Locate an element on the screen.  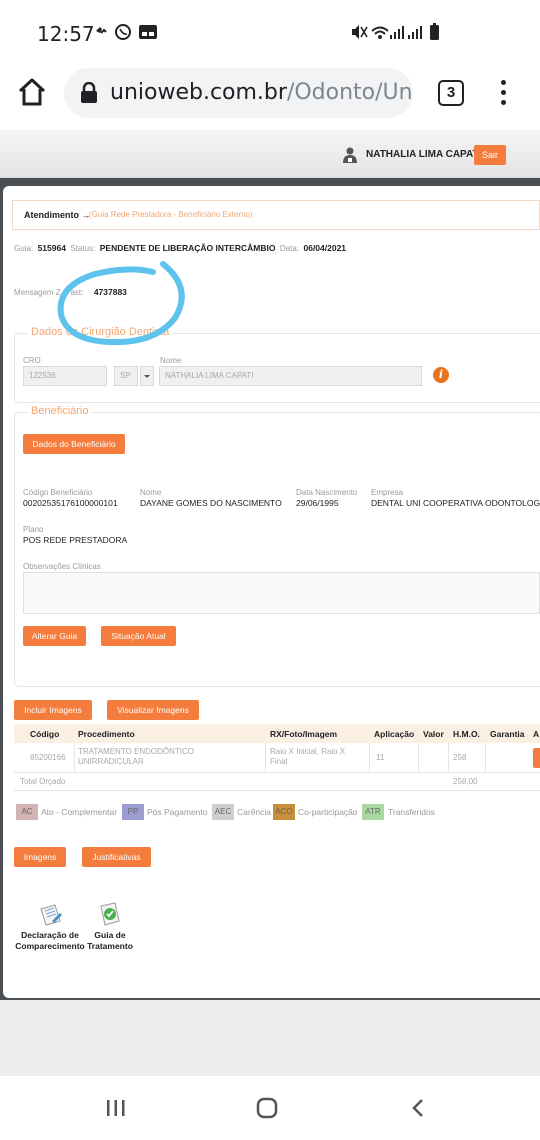
tab-switcher-button: 3 is located at coordinates (451, 93).